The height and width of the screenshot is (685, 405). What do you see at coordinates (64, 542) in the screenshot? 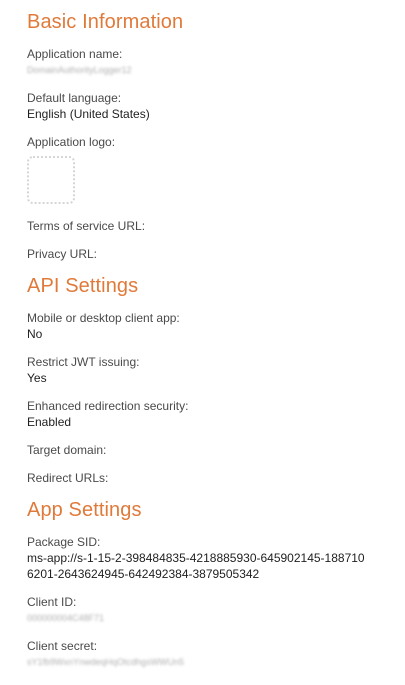
I see `package-sid-label: Package SID:` at bounding box center [64, 542].